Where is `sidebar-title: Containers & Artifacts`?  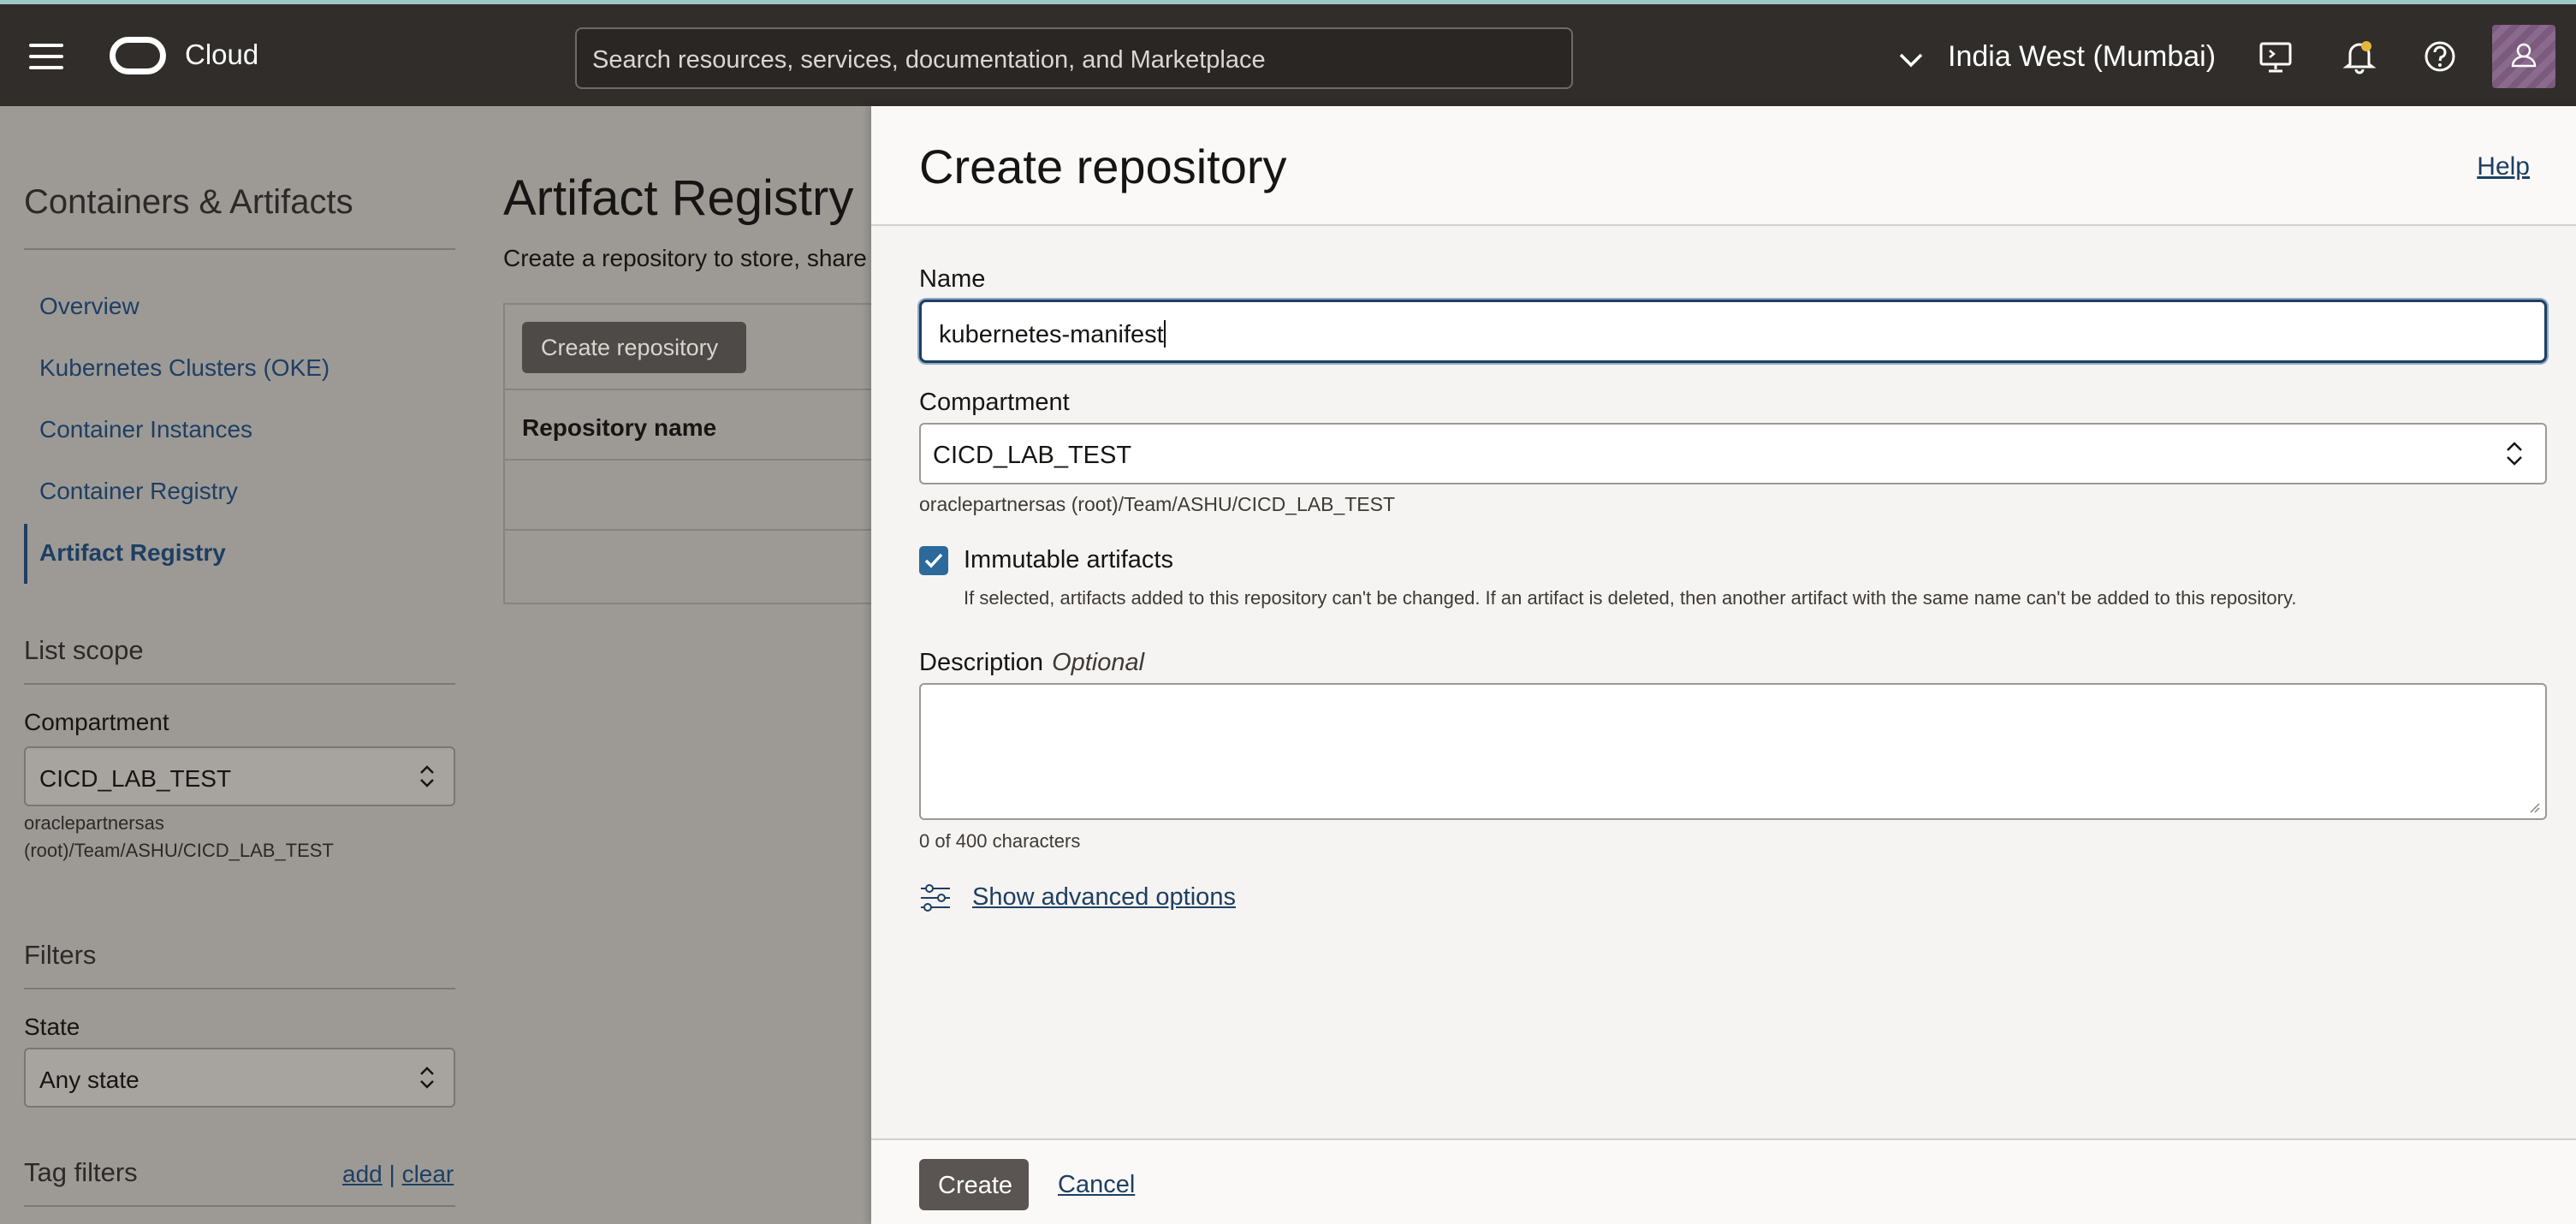 sidebar-title: Containers & Artifacts is located at coordinates (188, 202).